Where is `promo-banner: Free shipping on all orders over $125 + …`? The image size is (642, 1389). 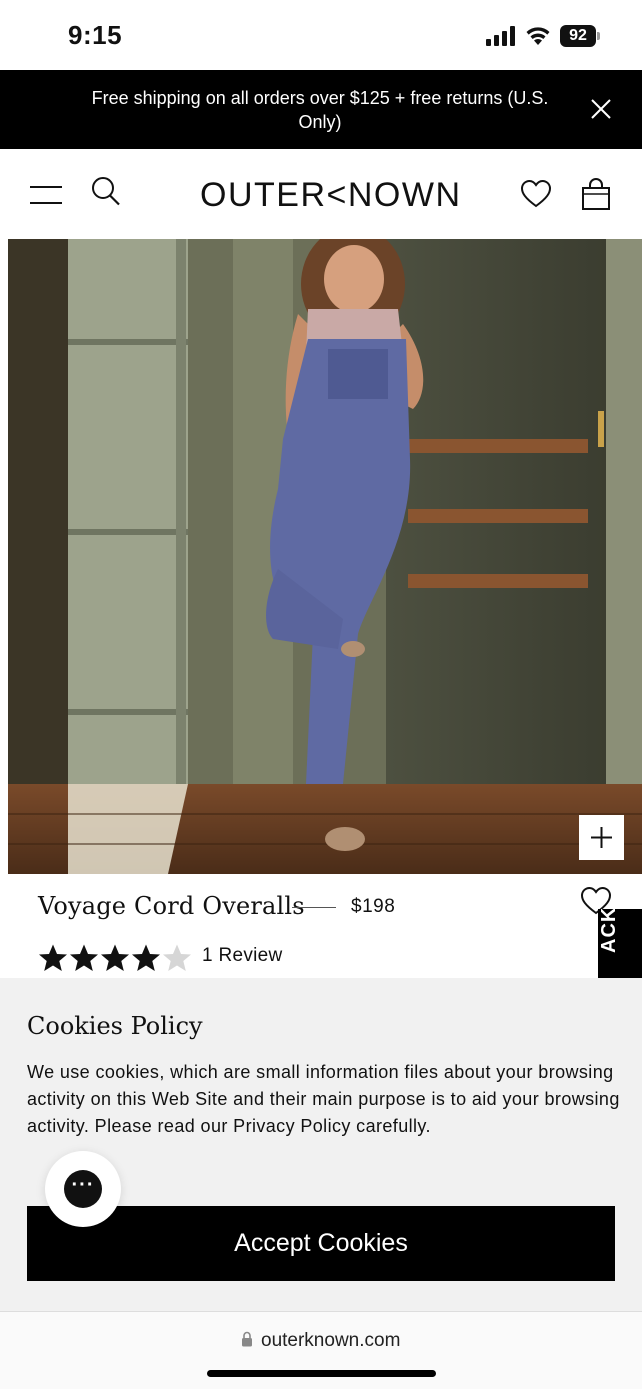
promo-banner: Free shipping on all orders over $125 + … is located at coordinates (321, 109).